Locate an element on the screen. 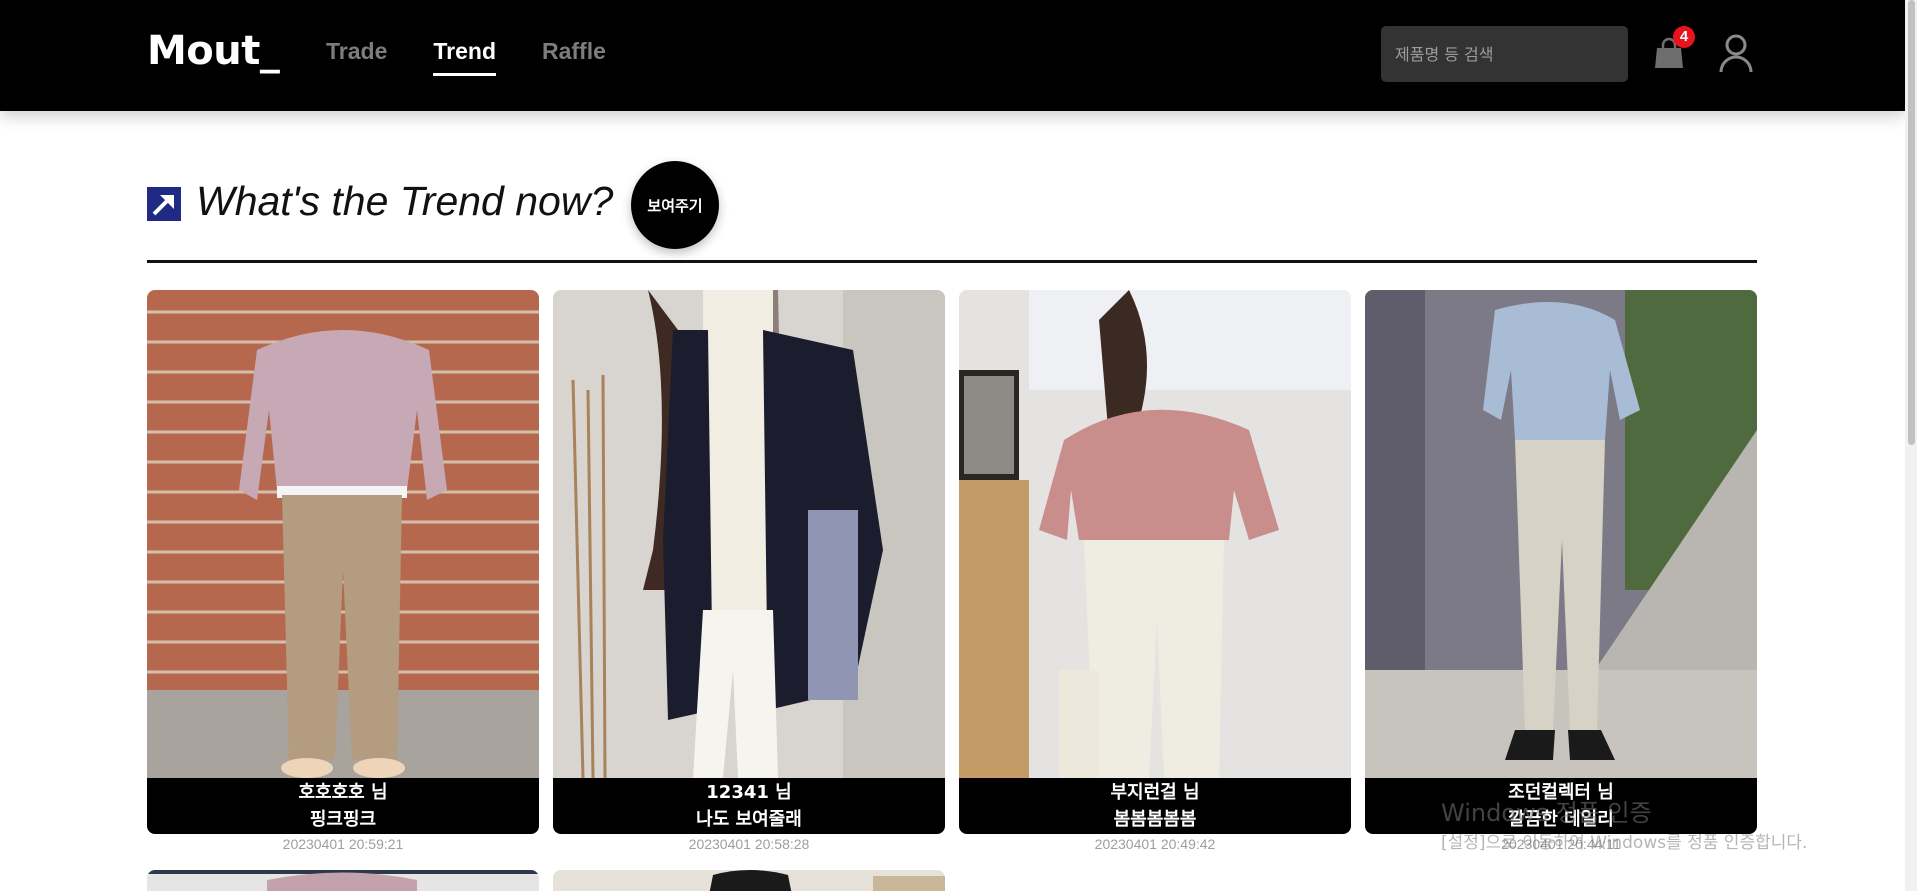  main-nav: Trade Trend Raffle is located at coordinates (466, 57).